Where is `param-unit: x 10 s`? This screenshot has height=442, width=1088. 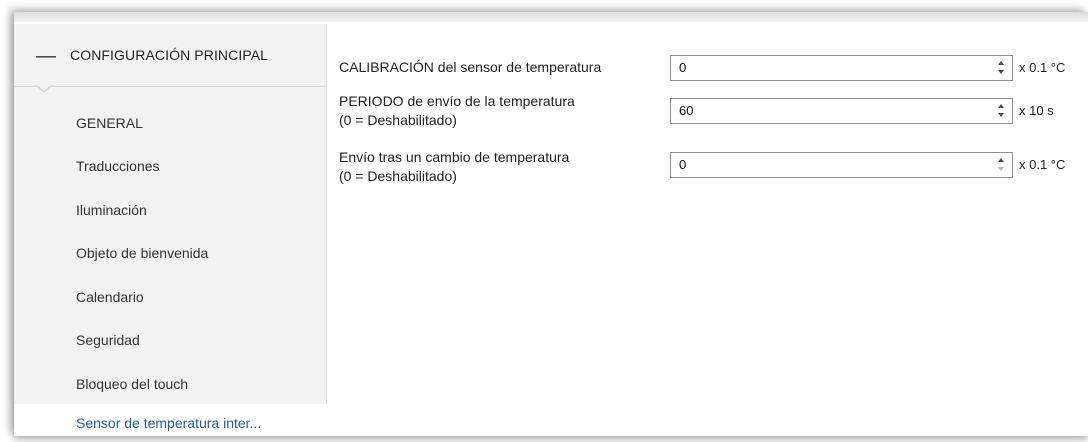 param-unit: x 10 s is located at coordinates (1036, 110).